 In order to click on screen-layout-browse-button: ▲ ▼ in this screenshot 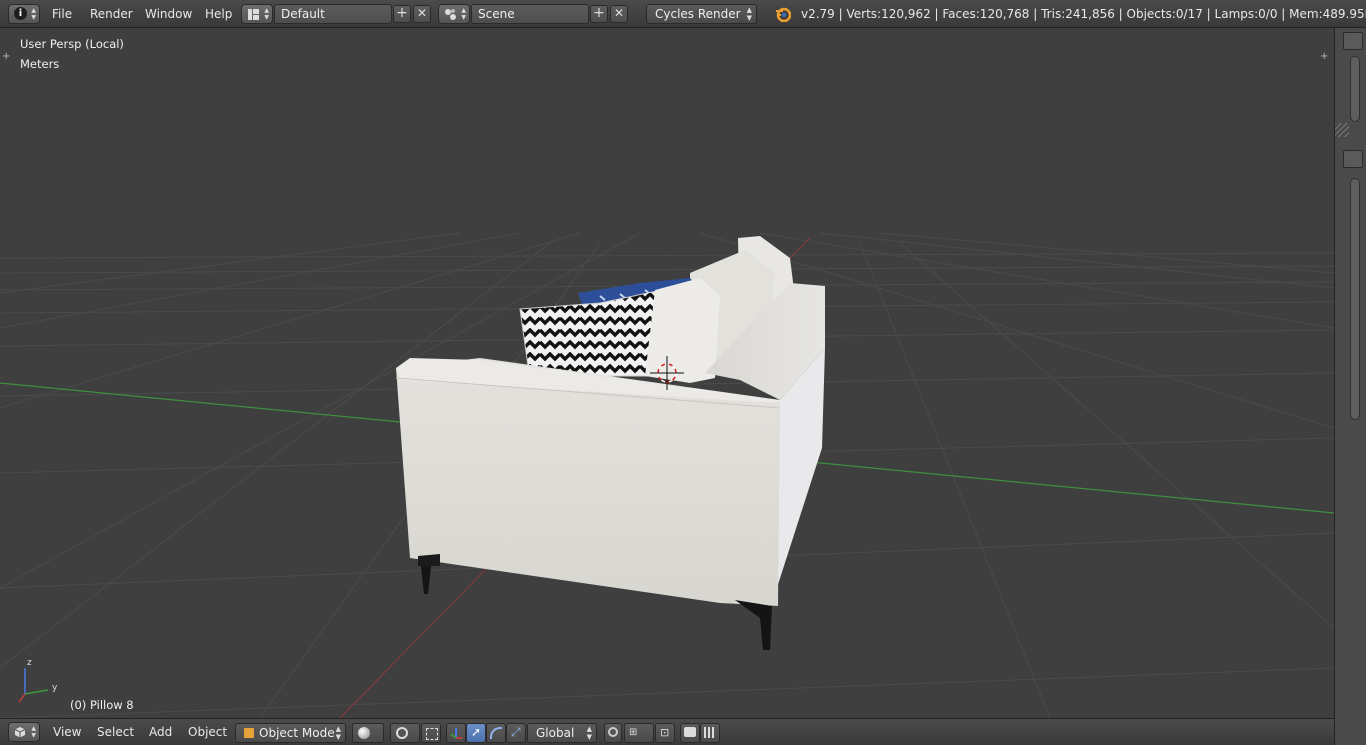, I will do `click(257, 14)`.